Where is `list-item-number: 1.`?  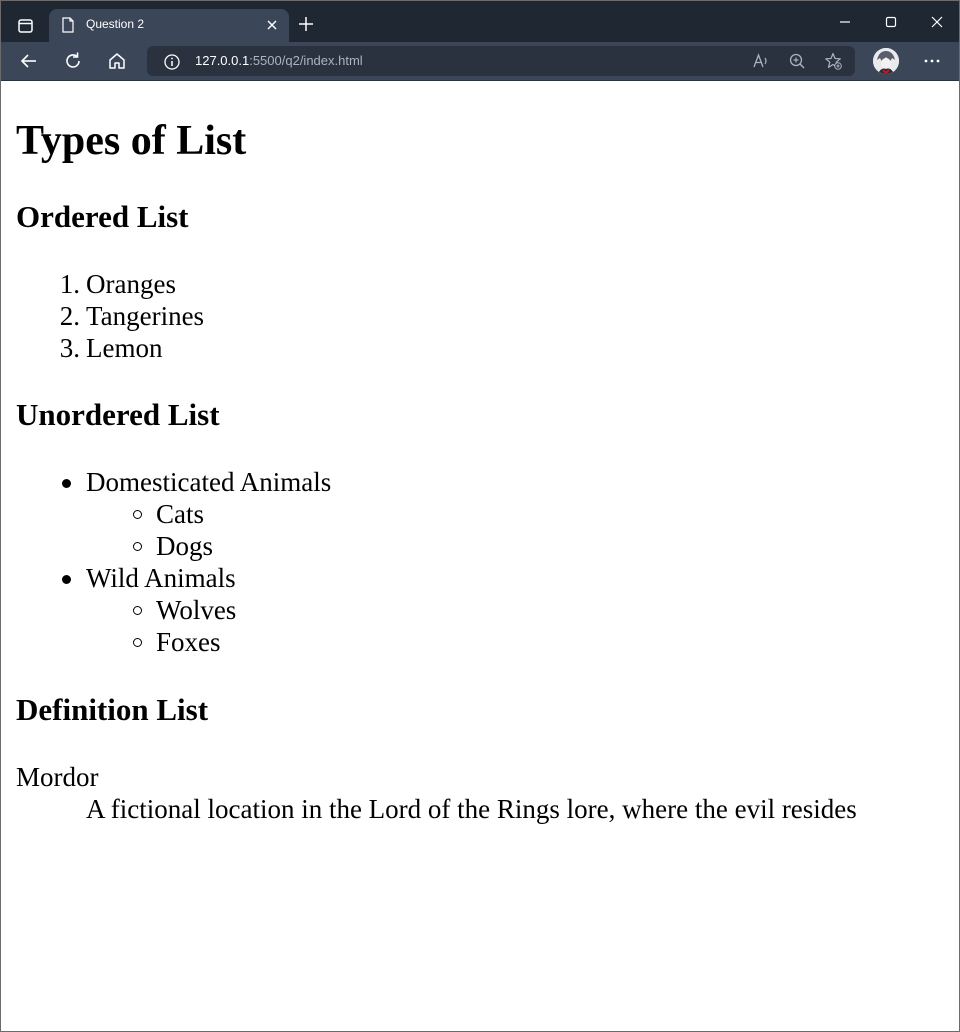 list-item-number: 1. is located at coordinates (69, 284).